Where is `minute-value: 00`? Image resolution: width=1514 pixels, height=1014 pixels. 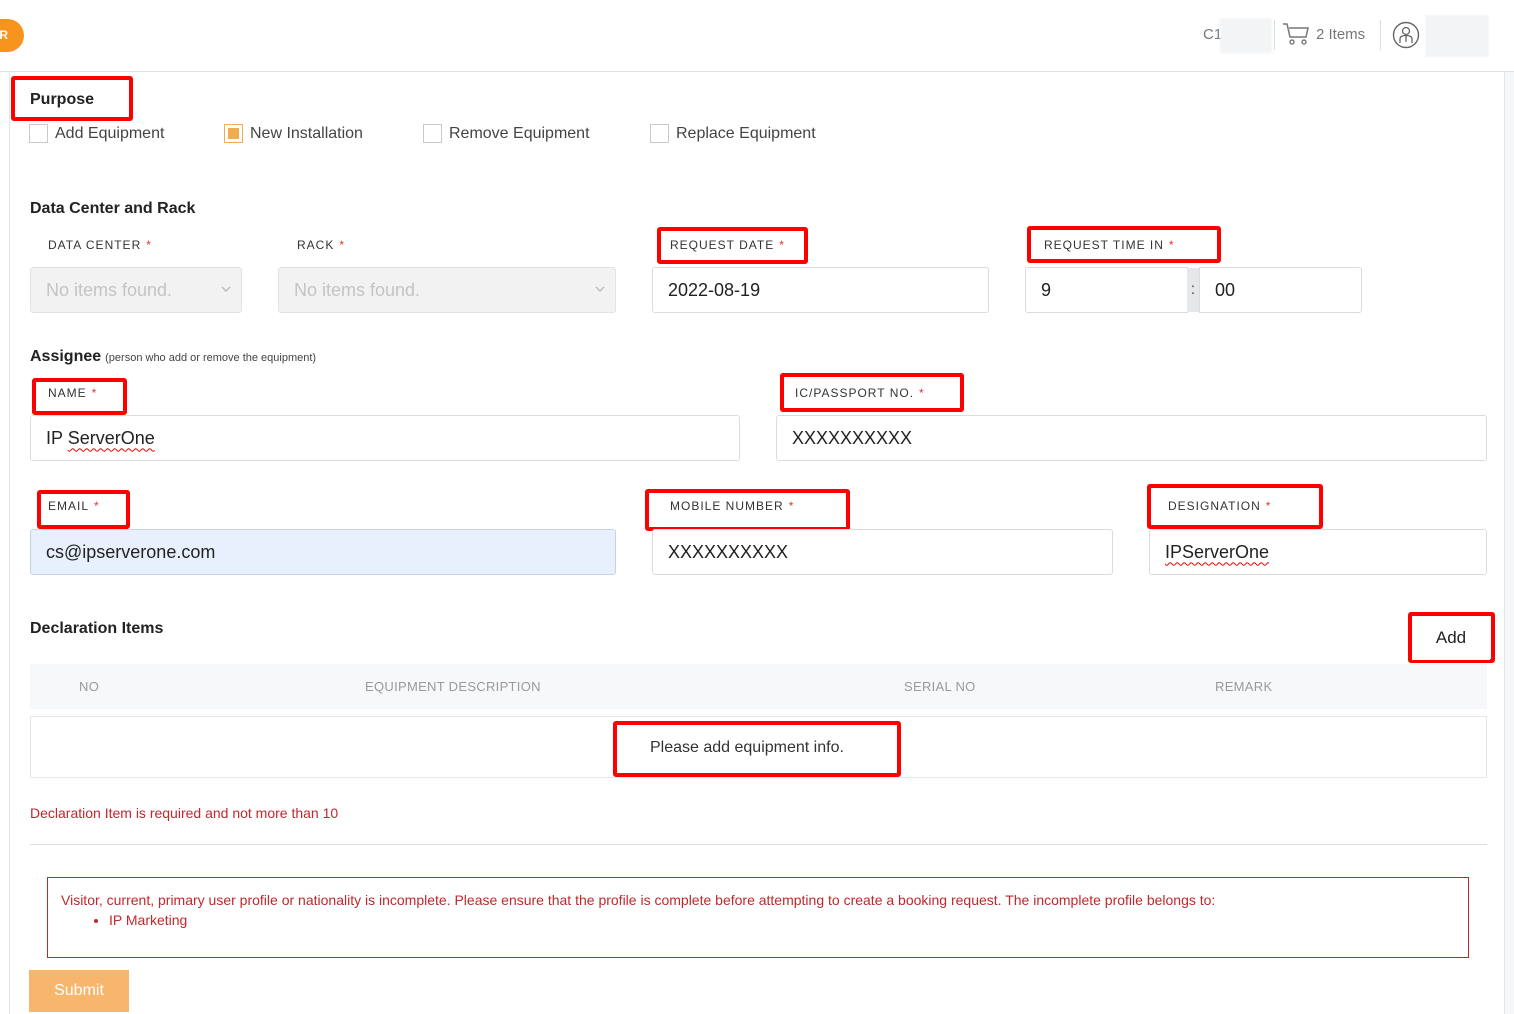
minute-value: 00 is located at coordinates (1225, 289).